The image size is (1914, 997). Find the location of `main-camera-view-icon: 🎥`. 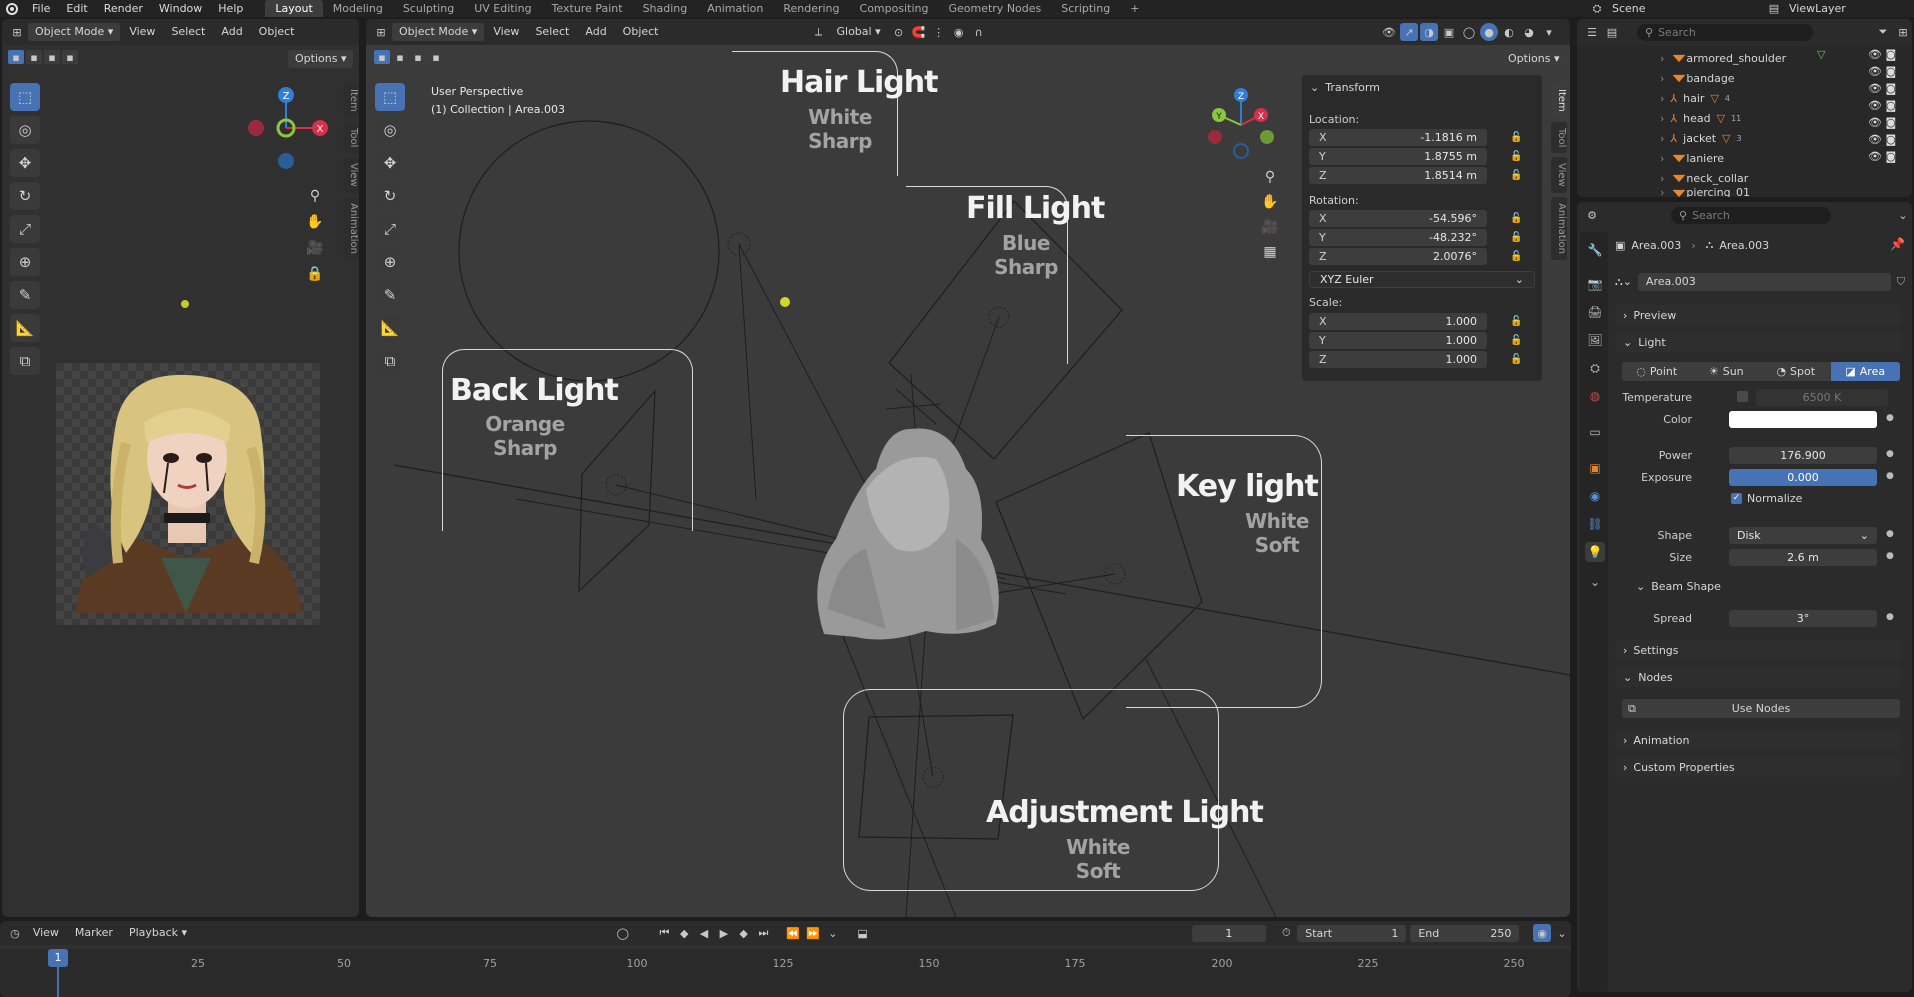

main-camera-view-icon: 🎥 is located at coordinates (1270, 227).